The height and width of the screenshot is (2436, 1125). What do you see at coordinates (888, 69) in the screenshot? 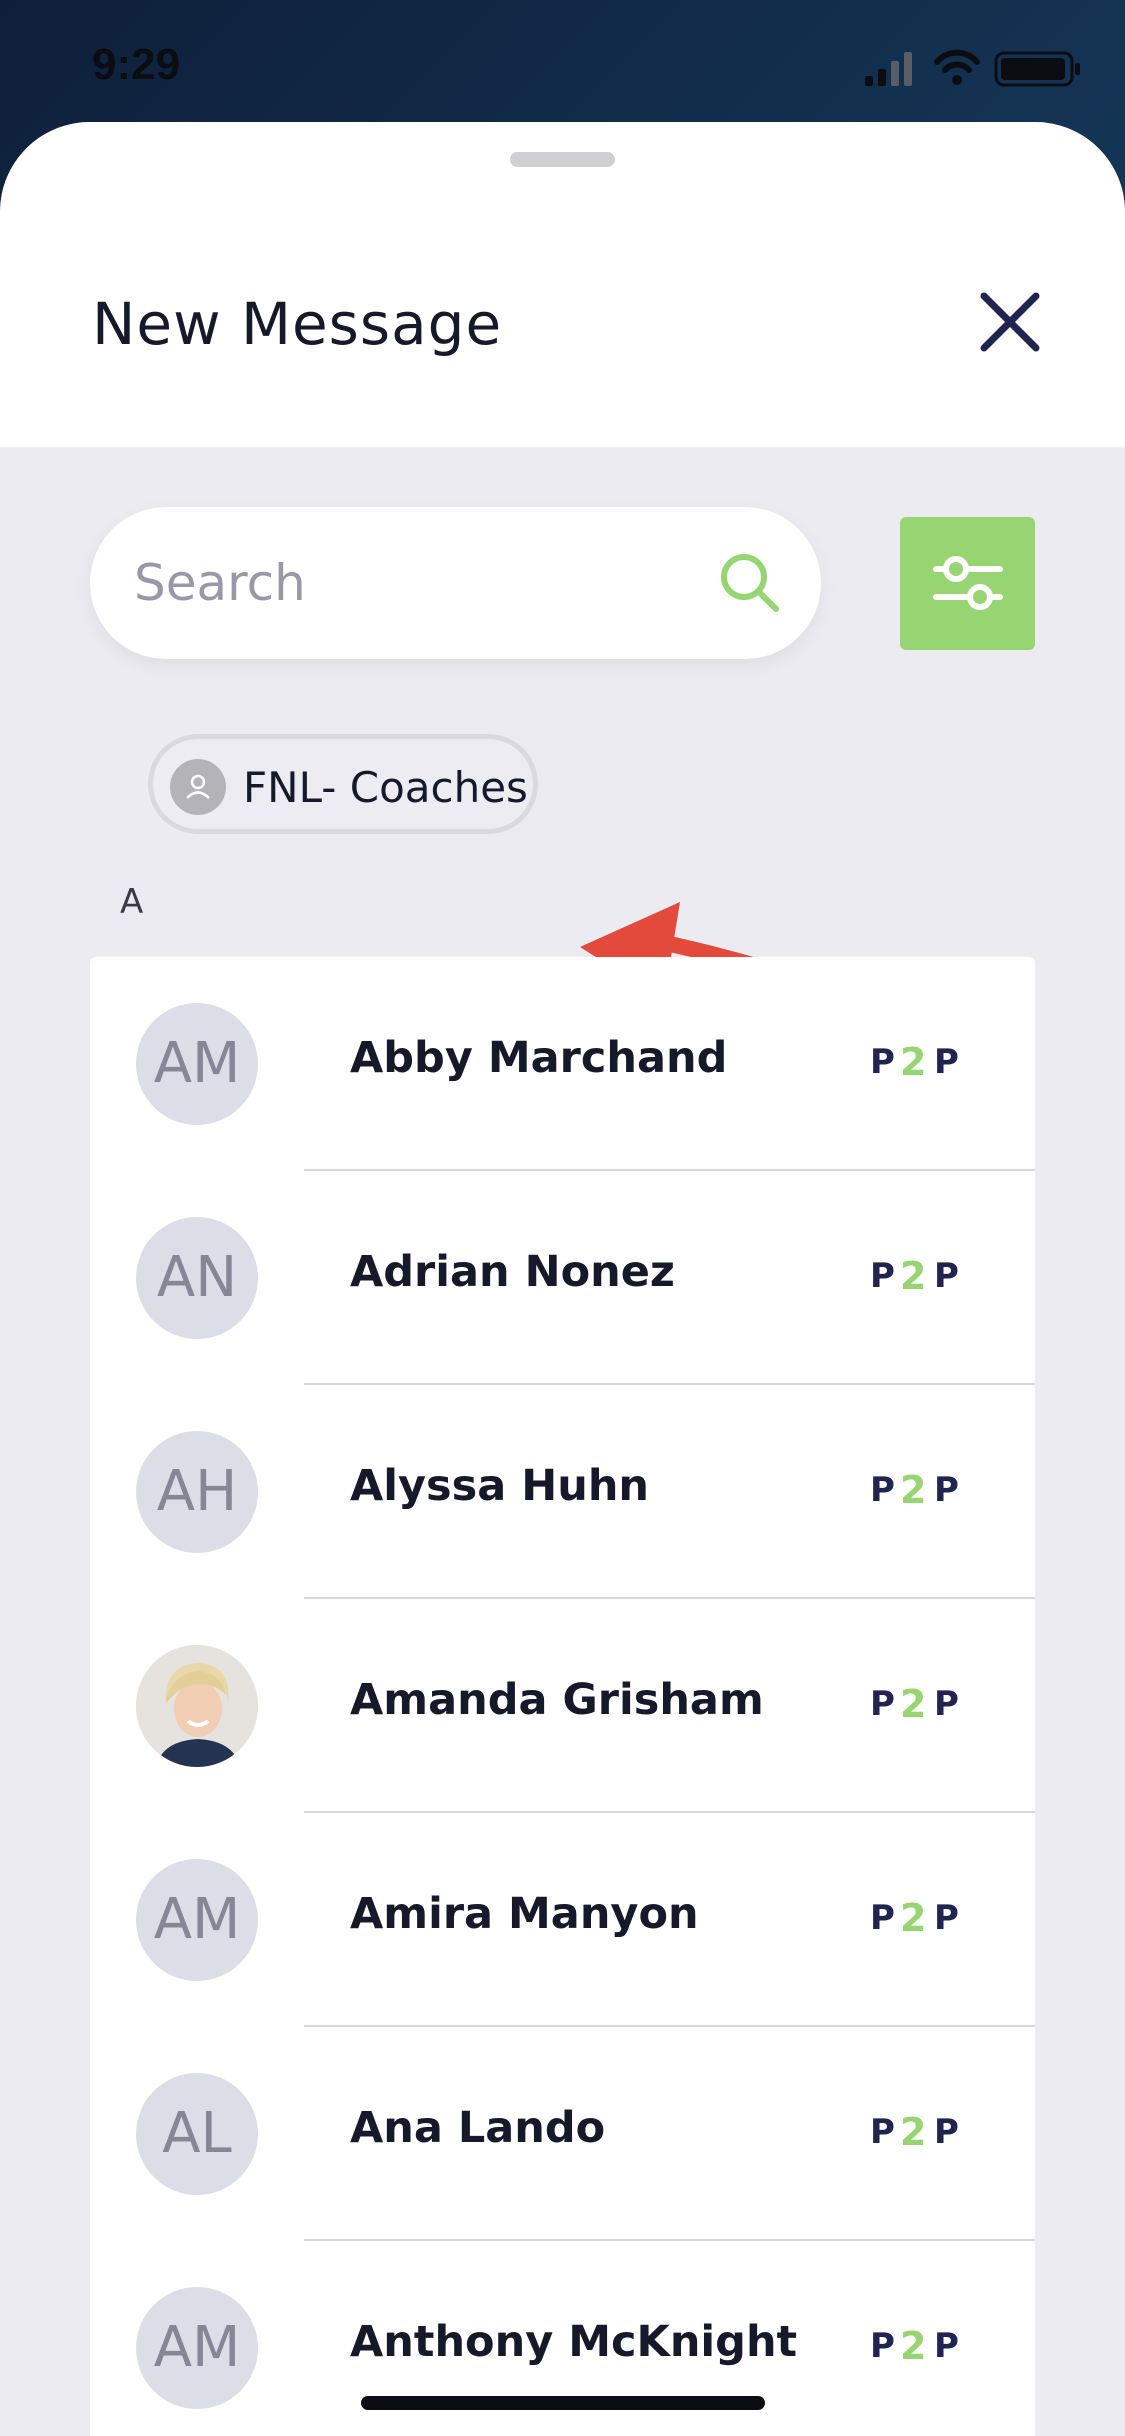
I see `cellular-signal-icon` at bounding box center [888, 69].